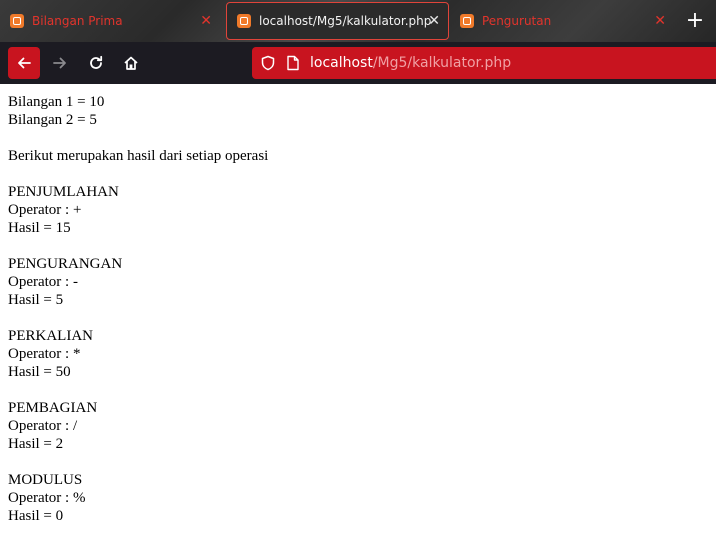  I want to click on tab-bilangan-prima: Bilangan Prima ✕, so click(110, 21).